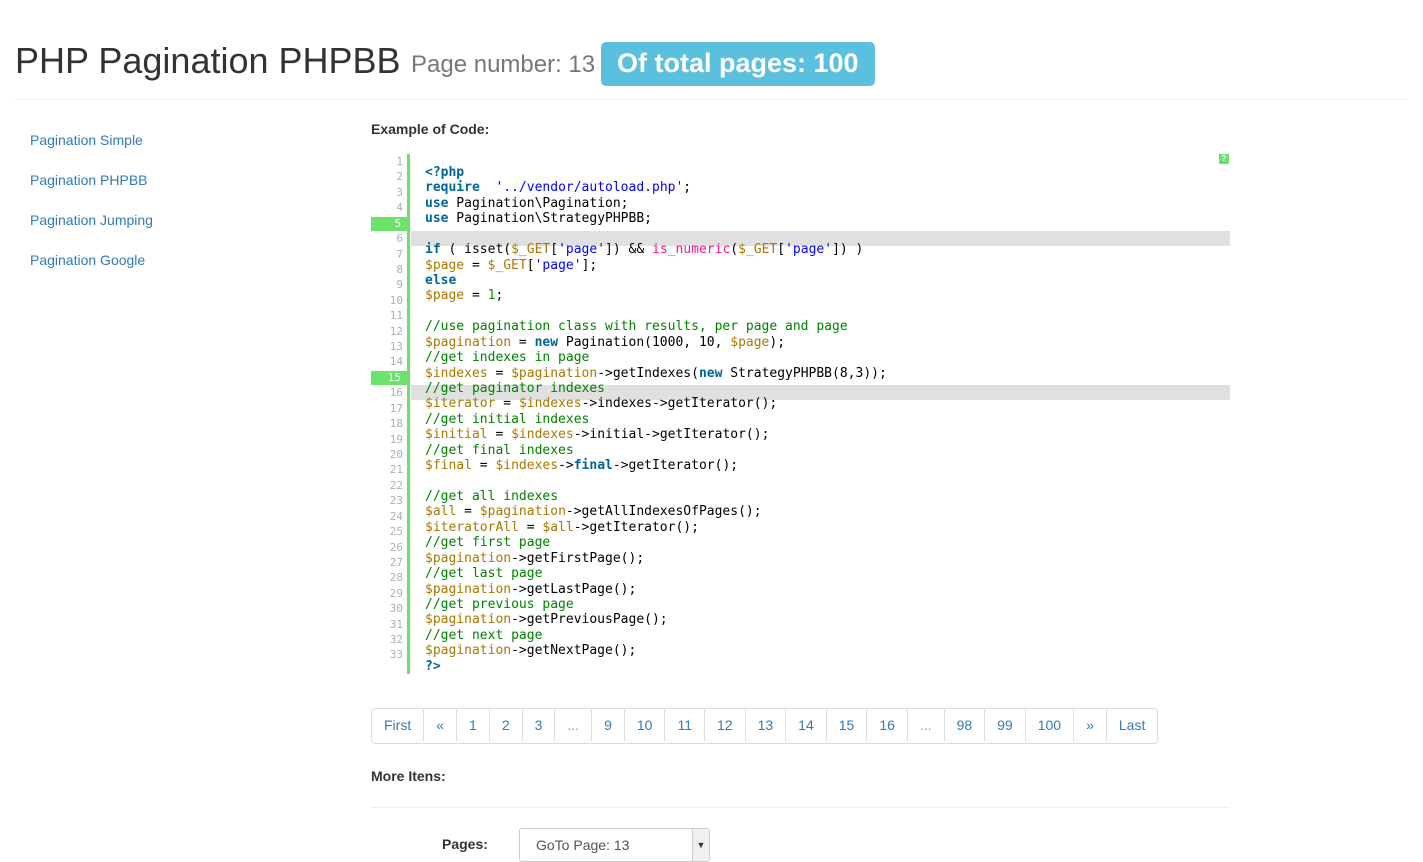  I want to click on last-page-link: Last, so click(1131, 725).